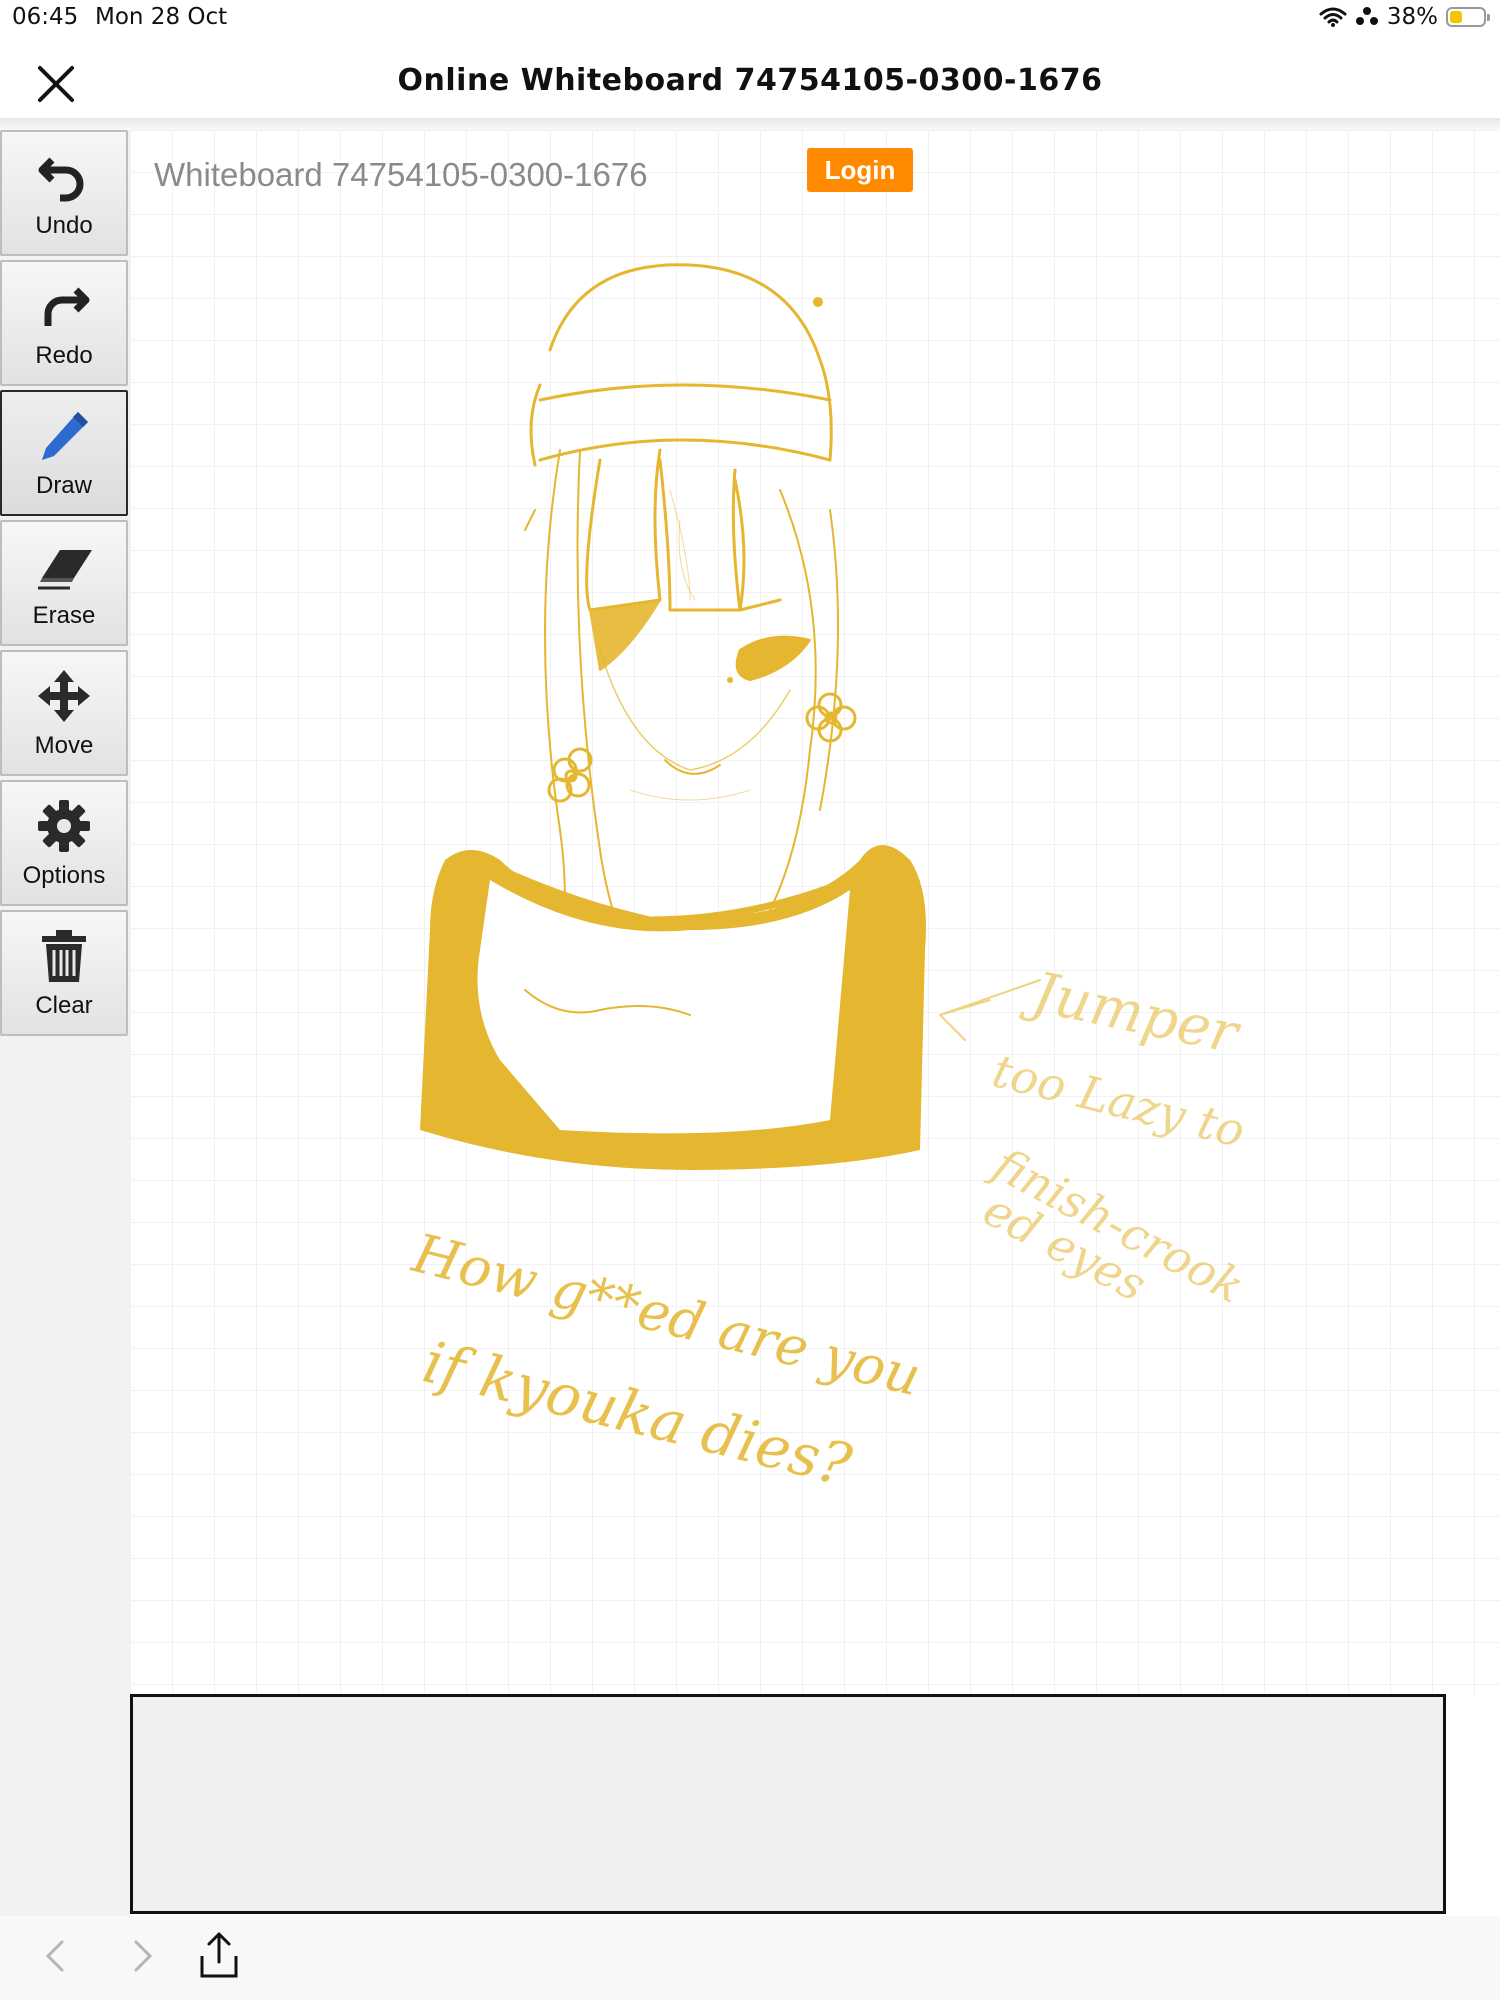  Describe the element at coordinates (56, 1956) in the screenshot. I see `chevron-left-icon` at that location.